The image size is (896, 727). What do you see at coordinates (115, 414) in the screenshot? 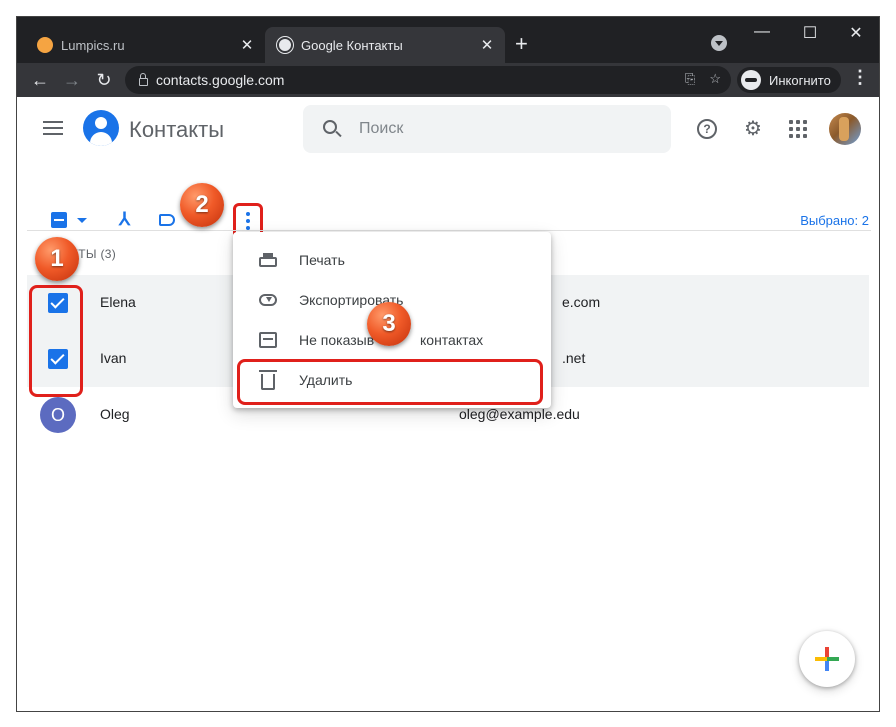
I see `contact-name: Oleg` at bounding box center [115, 414].